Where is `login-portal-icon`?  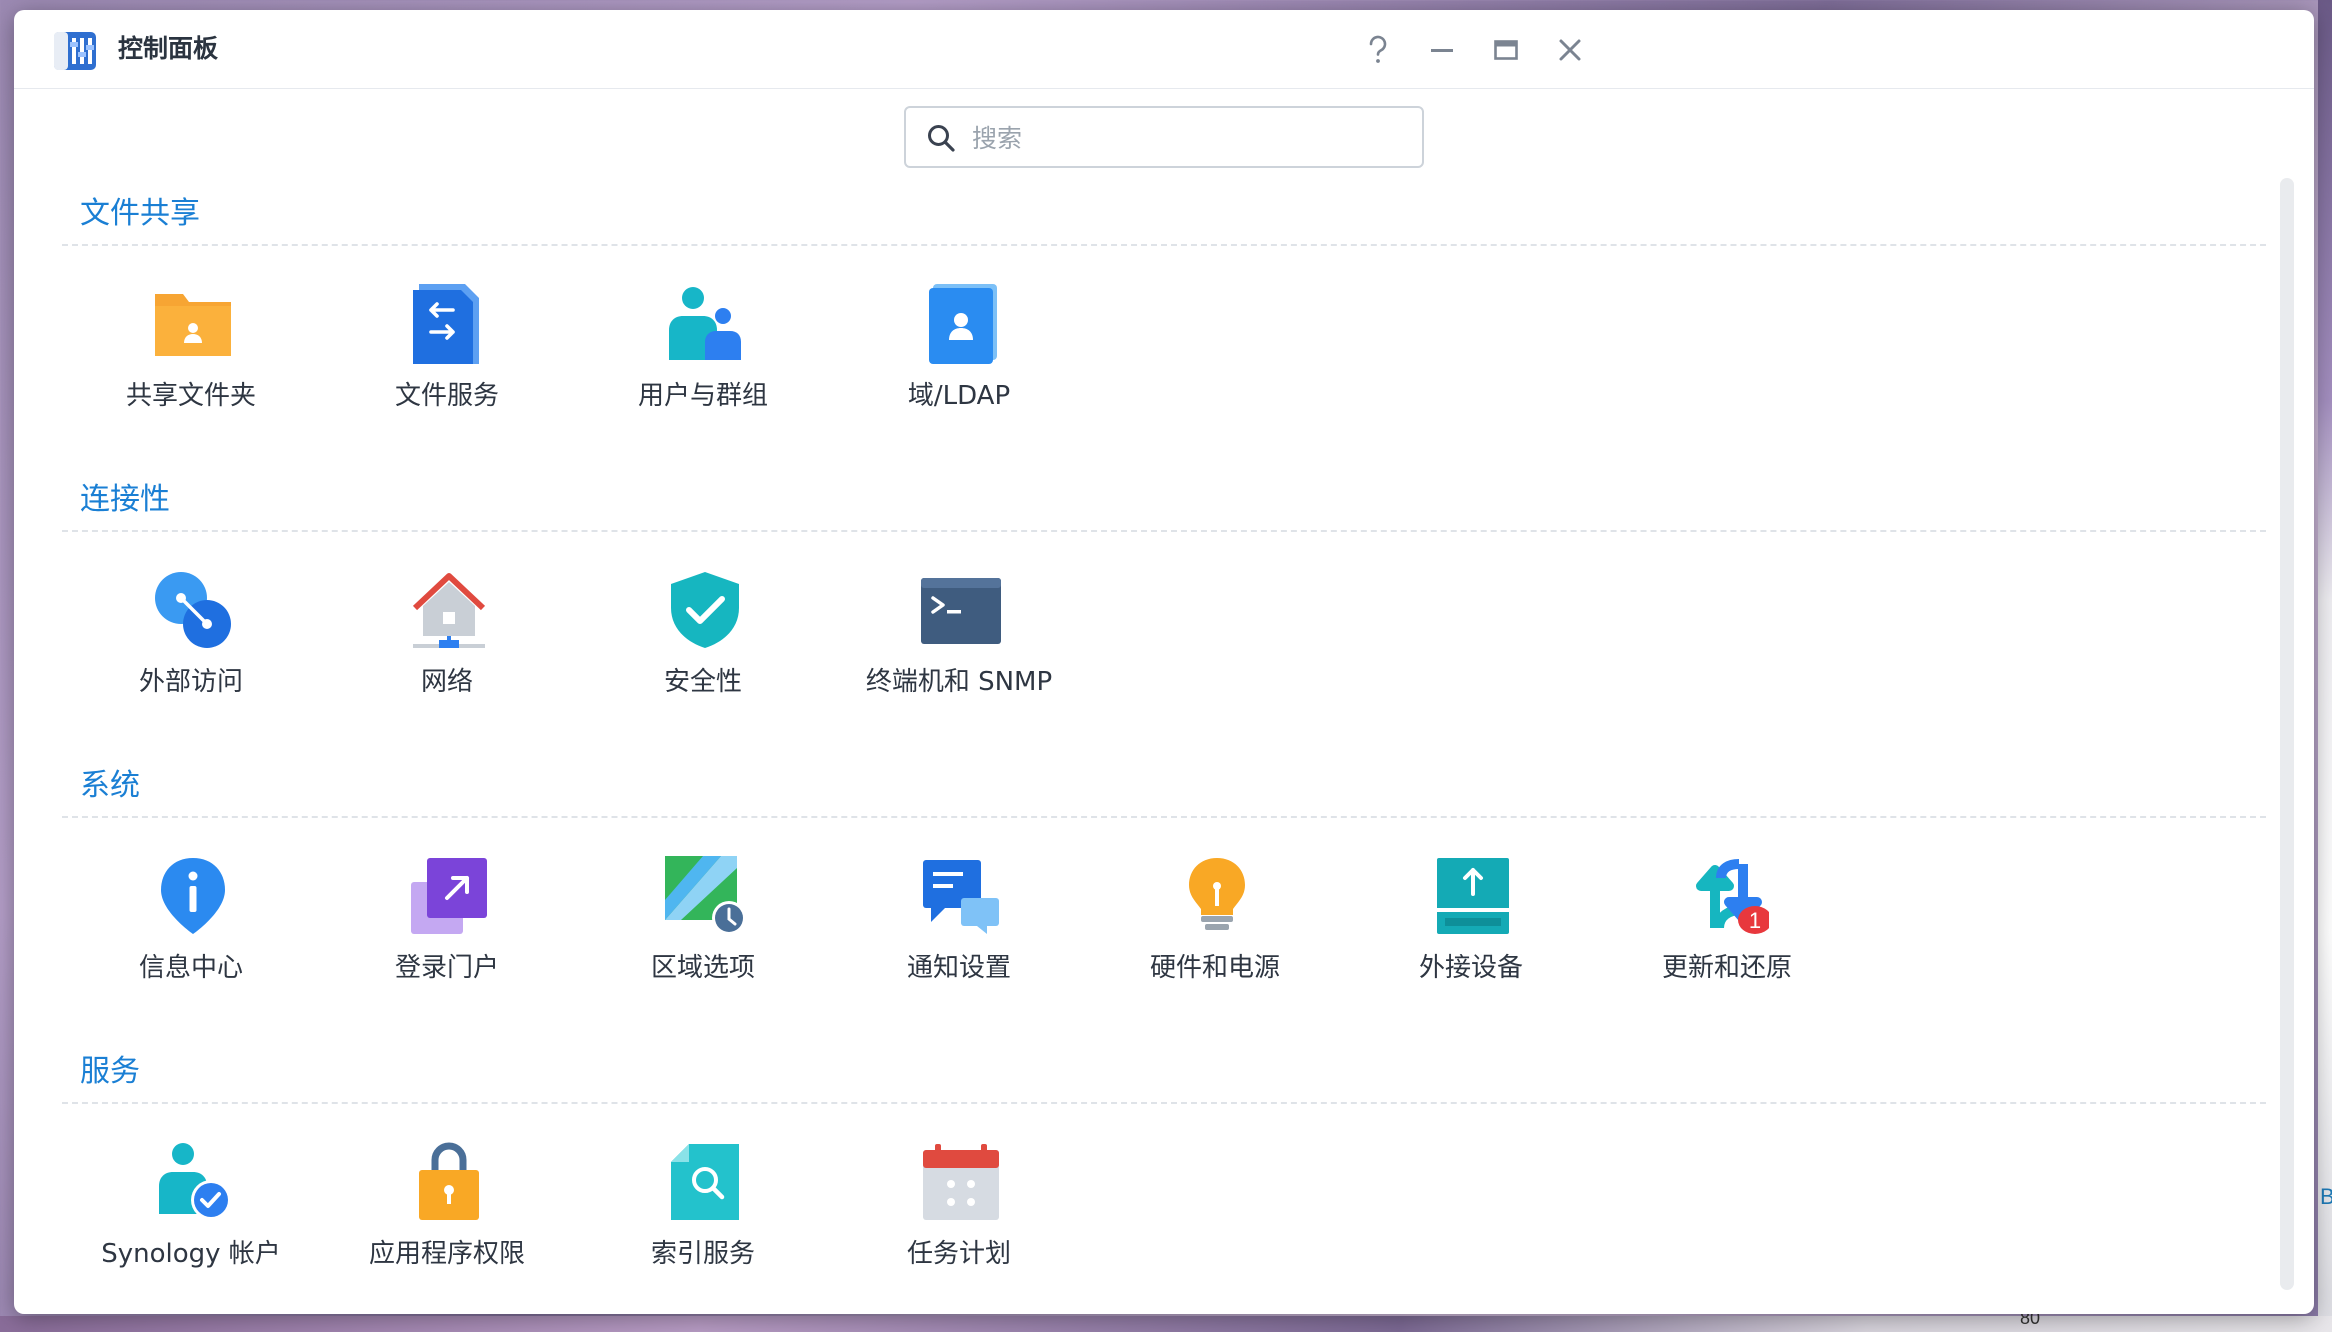
login-portal-icon is located at coordinates (449, 896).